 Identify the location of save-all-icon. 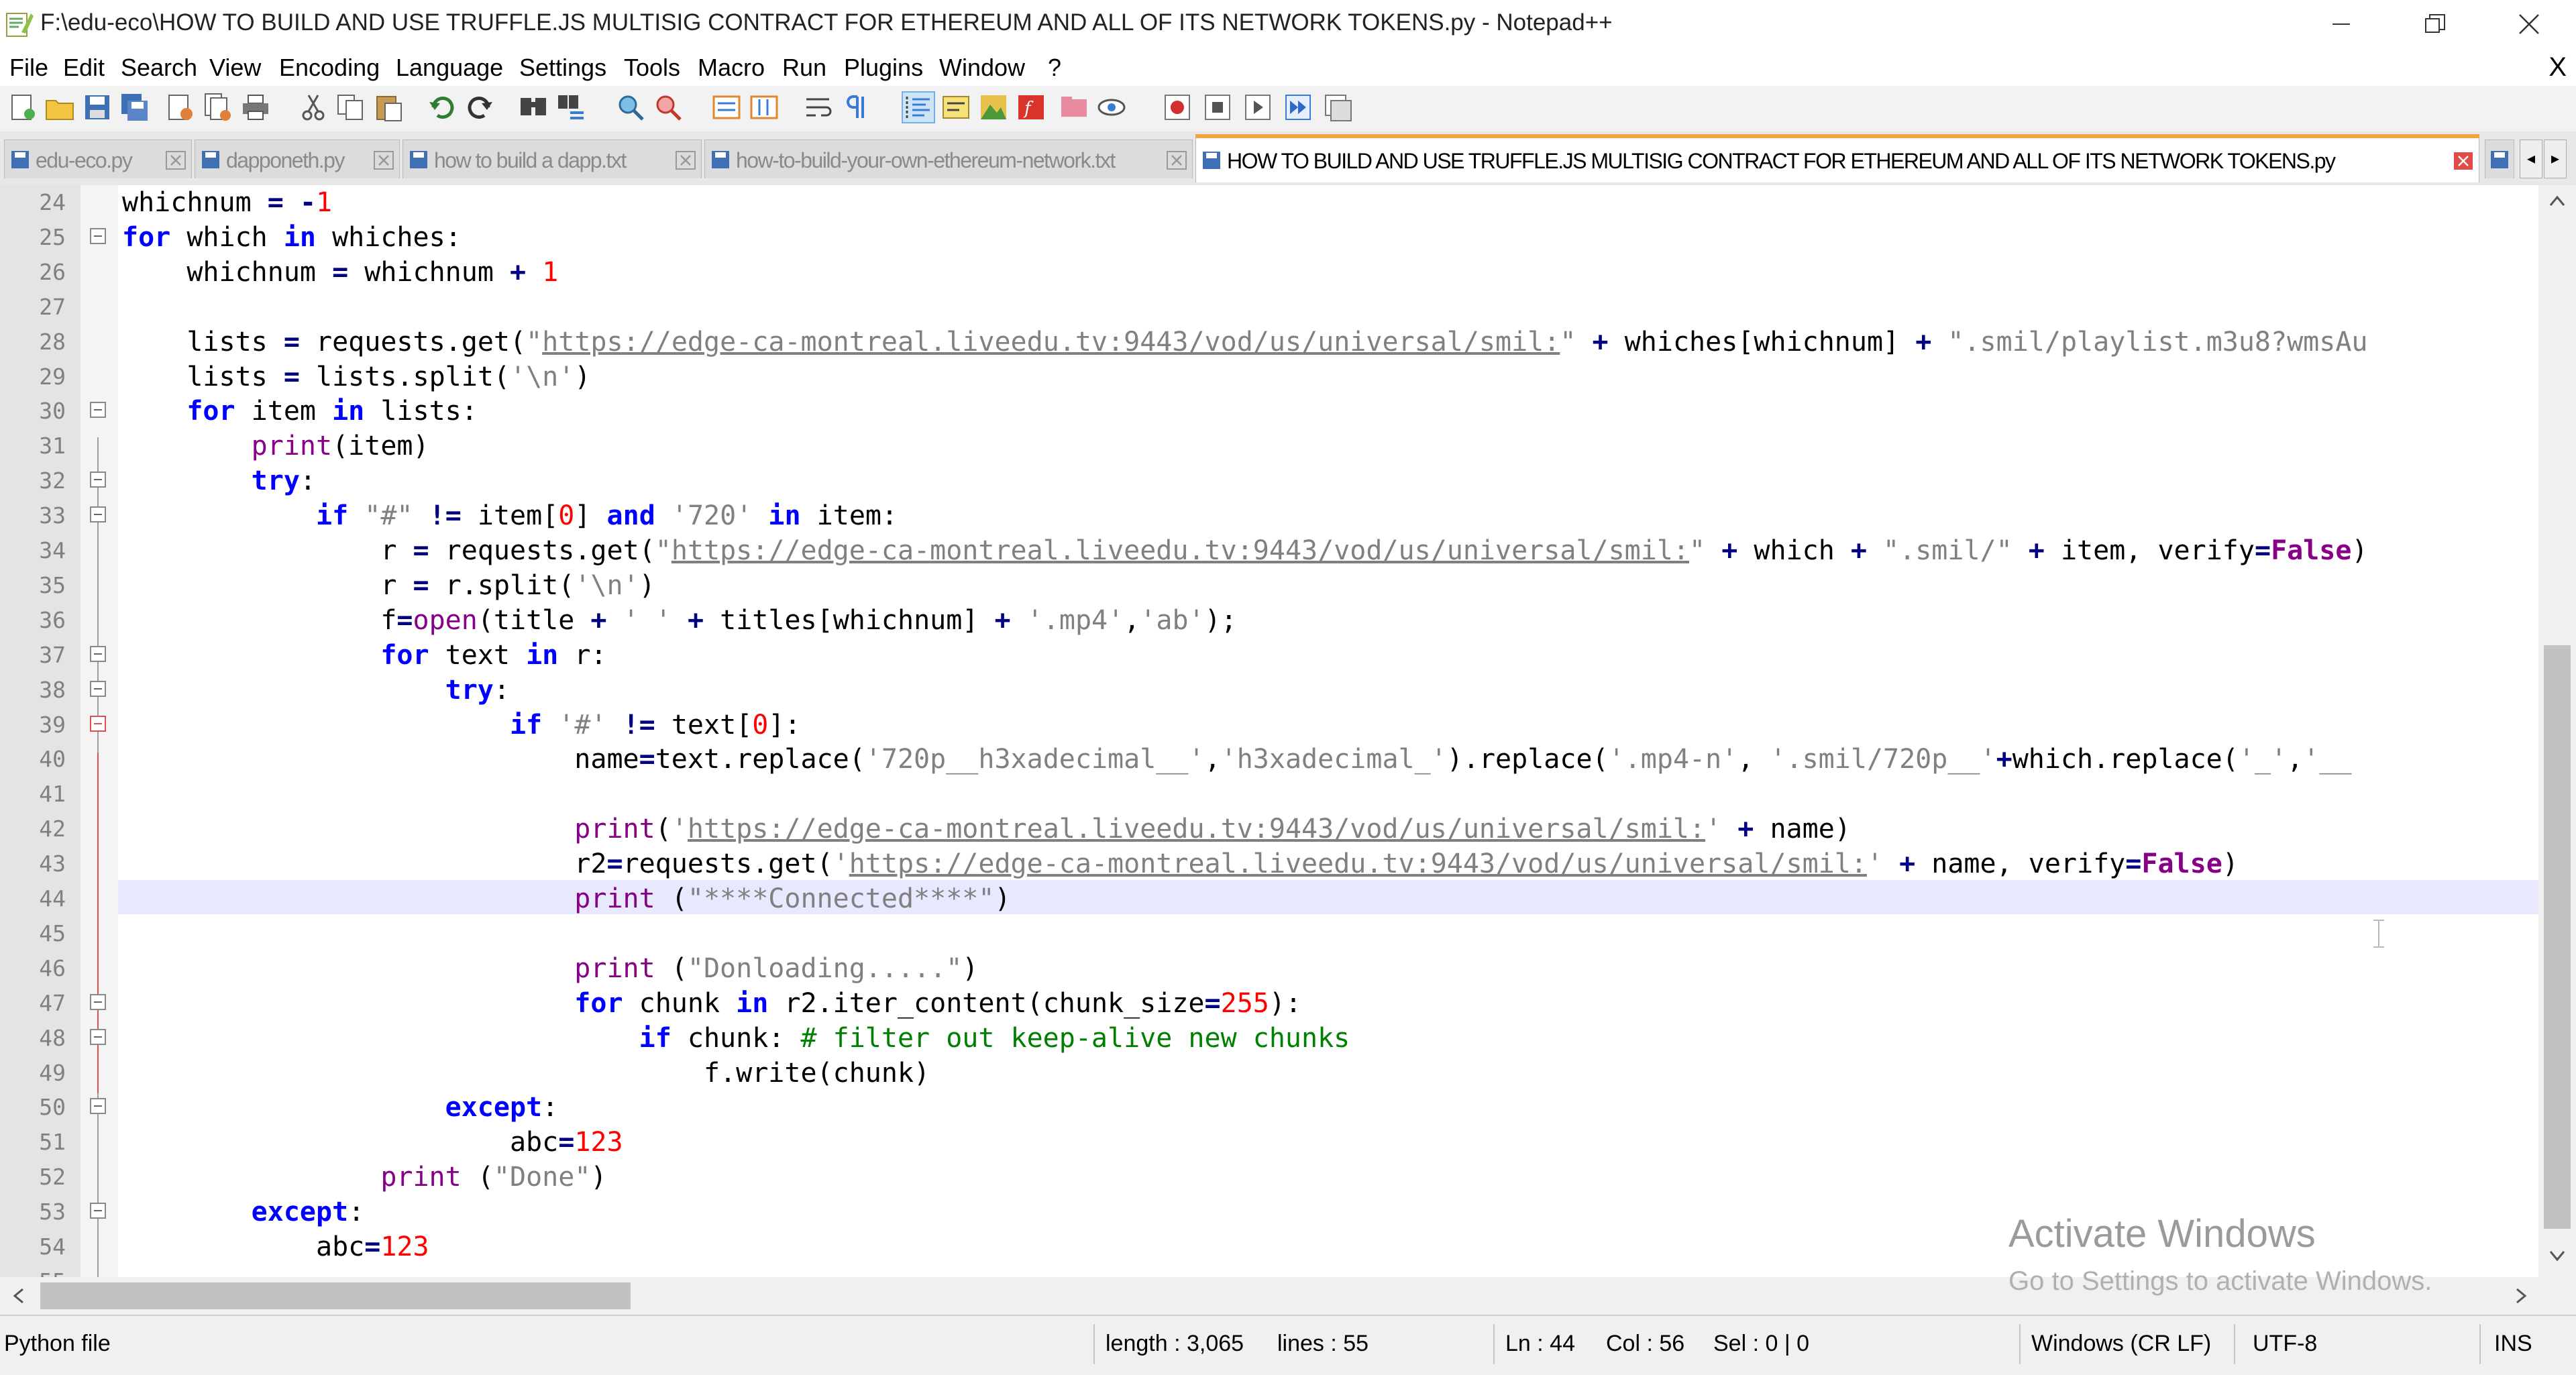
(134, 108).